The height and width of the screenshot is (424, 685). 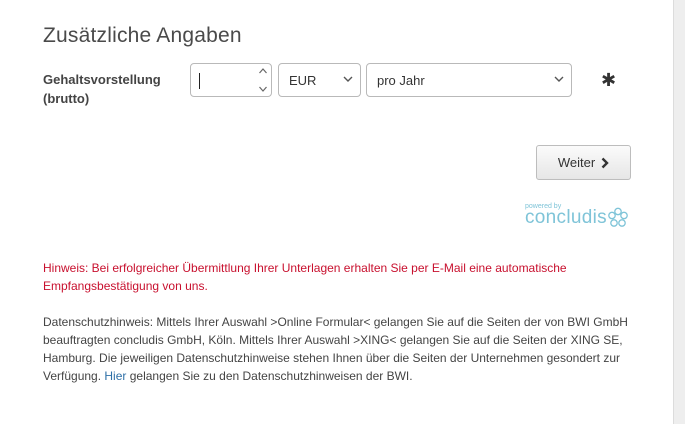 What do you see at coordinates (263, 71) in the screenshot?
I see `stepper-up-icon` at bounding box center [263, 71].